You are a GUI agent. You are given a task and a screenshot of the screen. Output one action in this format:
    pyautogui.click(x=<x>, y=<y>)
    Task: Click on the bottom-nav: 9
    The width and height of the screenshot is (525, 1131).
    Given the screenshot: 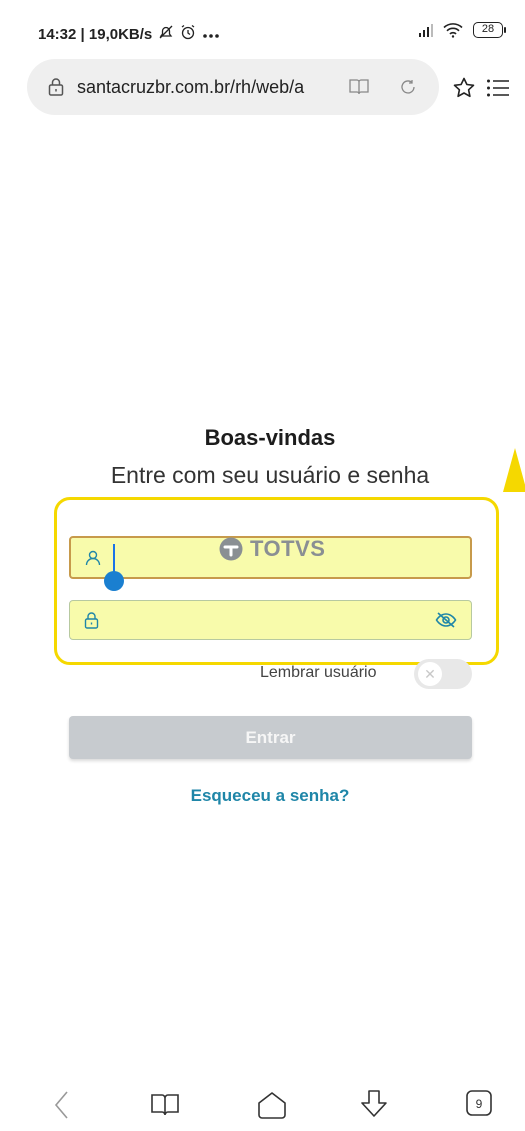 What is the action you would take?
    pyautogui.click(x=262, y=1108)
    